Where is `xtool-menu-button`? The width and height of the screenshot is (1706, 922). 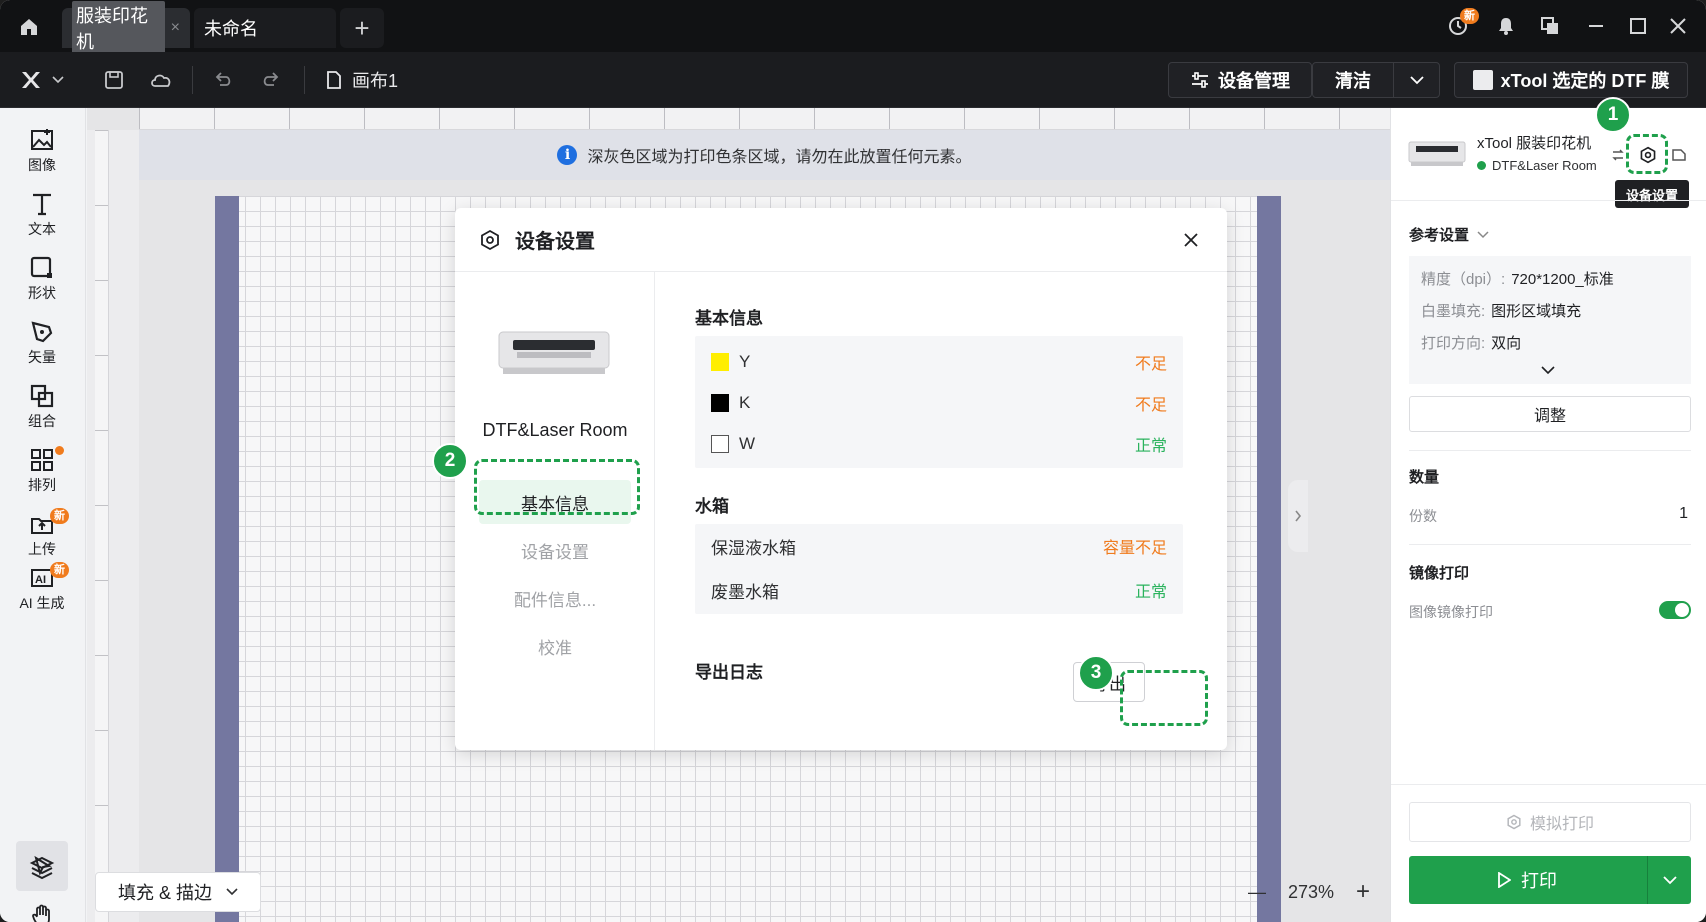 xtool-menu-button is located at coordinates (42, 80).